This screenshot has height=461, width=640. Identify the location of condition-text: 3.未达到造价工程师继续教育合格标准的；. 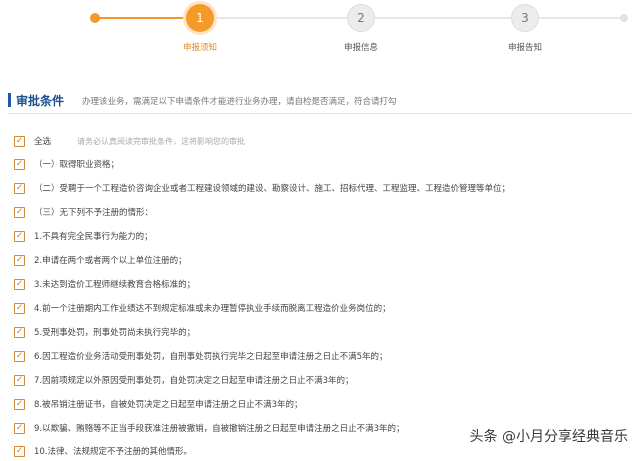
(115, 285).